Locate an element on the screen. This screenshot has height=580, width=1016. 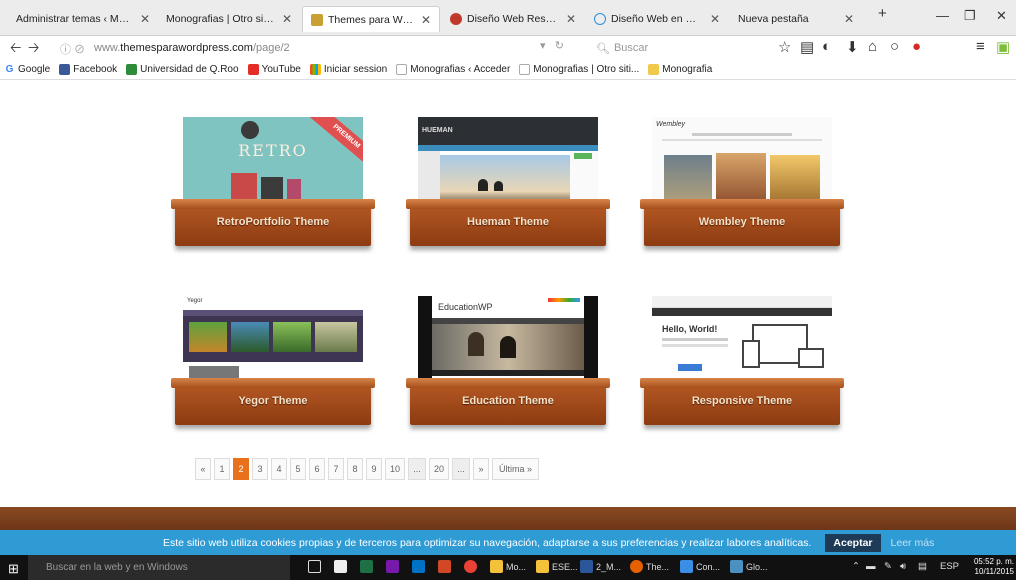
pagination-page-1: 1 is located at coordinates (222, 469).